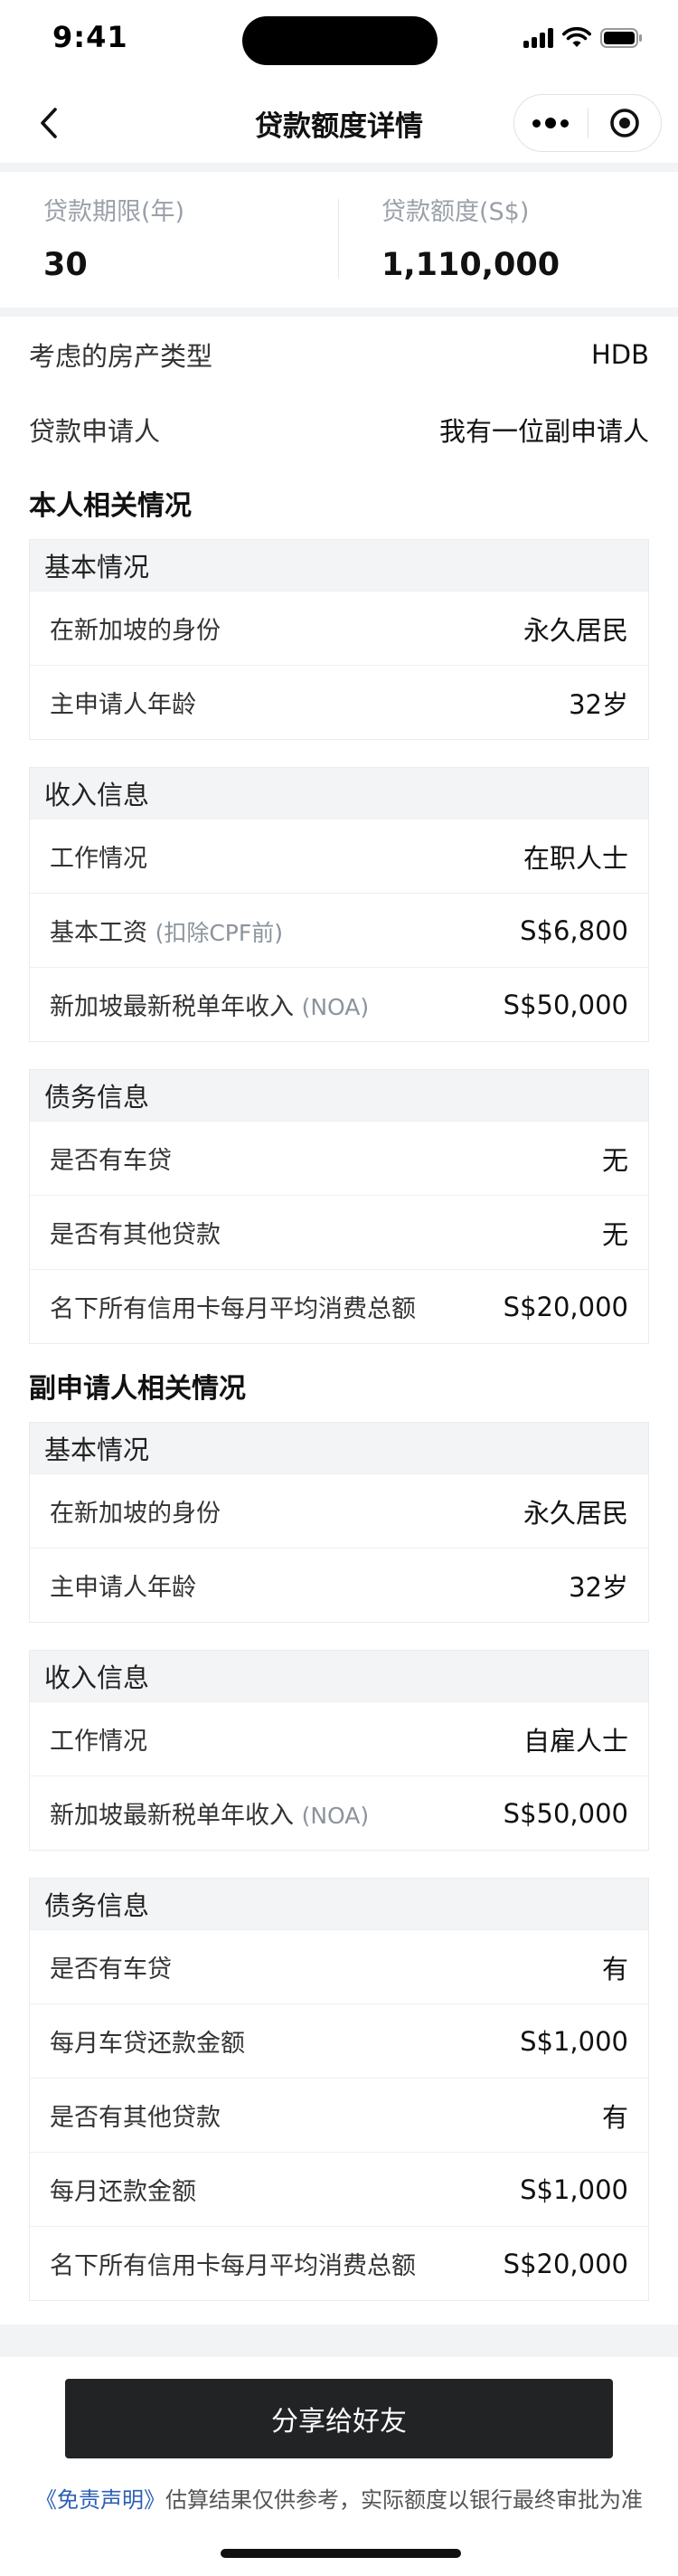 This screenshot has height=2576, width=678. I want to click on footer-band, so click(339, 2341).